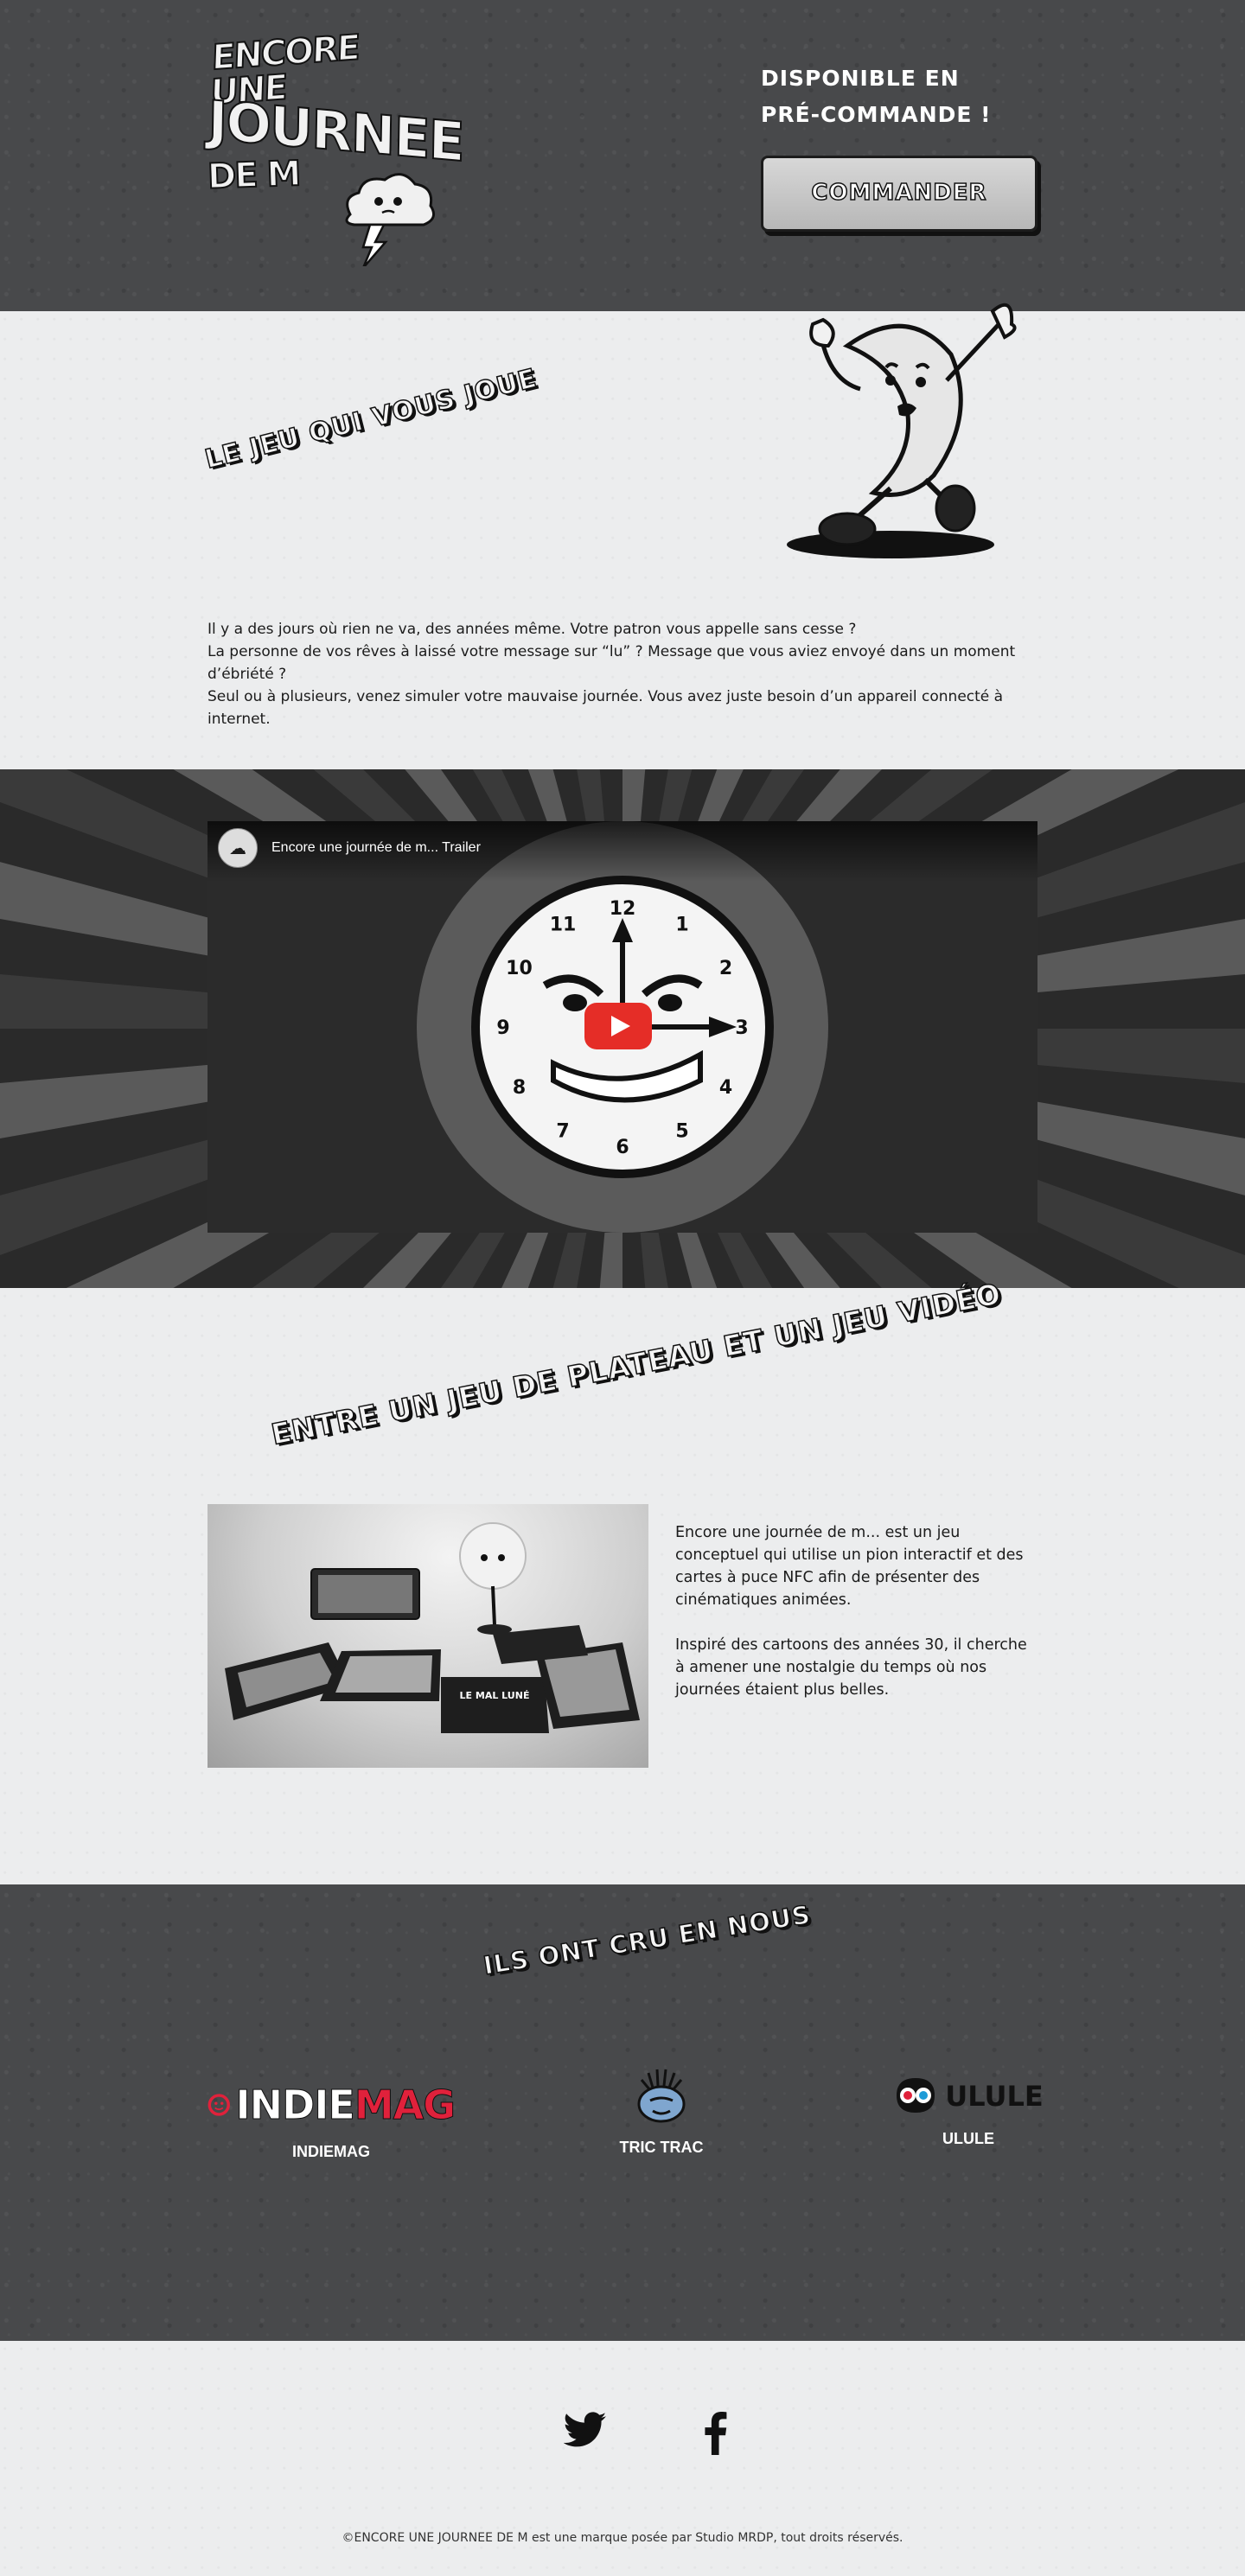 This screenshot has height=2576, width=1245. I want to click on youtube-play-icon, so click(618, 1026).